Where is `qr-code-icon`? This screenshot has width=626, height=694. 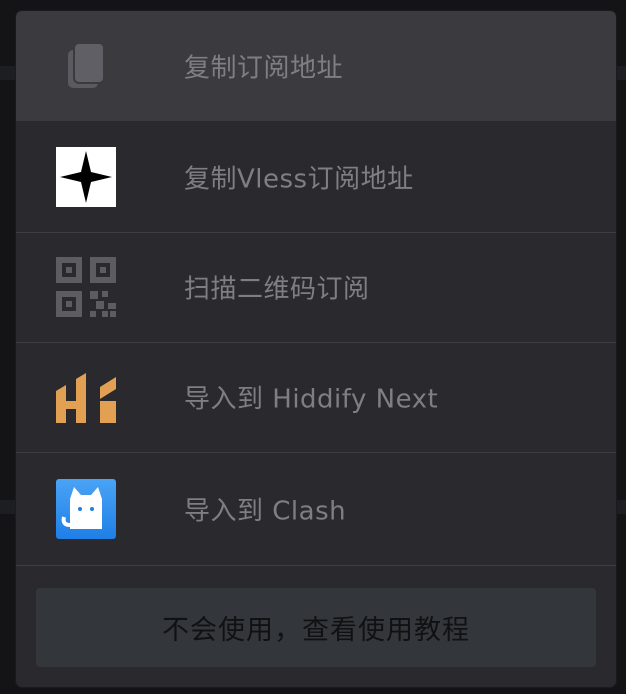
qr-code-icon is located at coordinates (86, 287).